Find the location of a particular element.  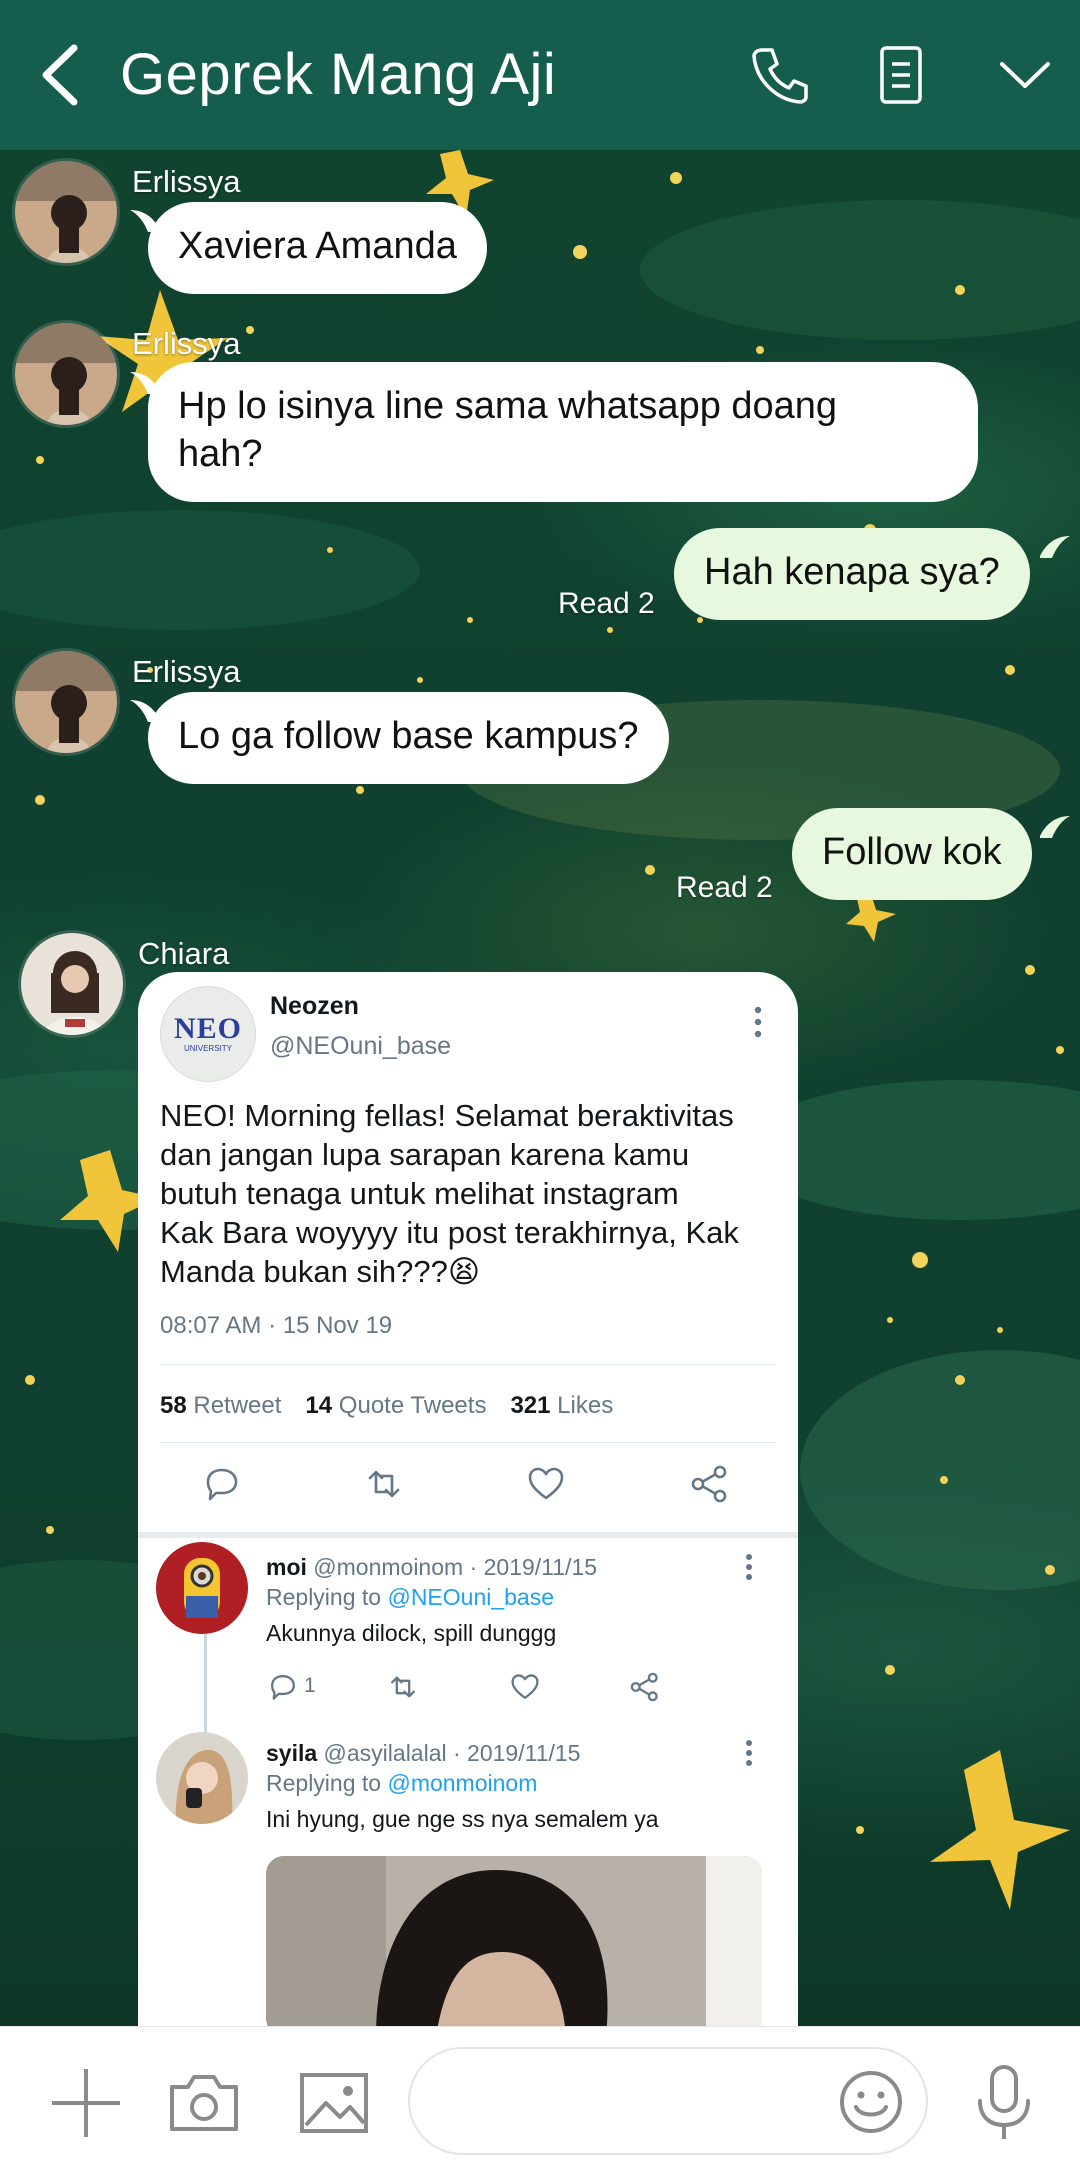

message-bubble: Lo ga follow base kampus? is located at coordinates (408, 738).